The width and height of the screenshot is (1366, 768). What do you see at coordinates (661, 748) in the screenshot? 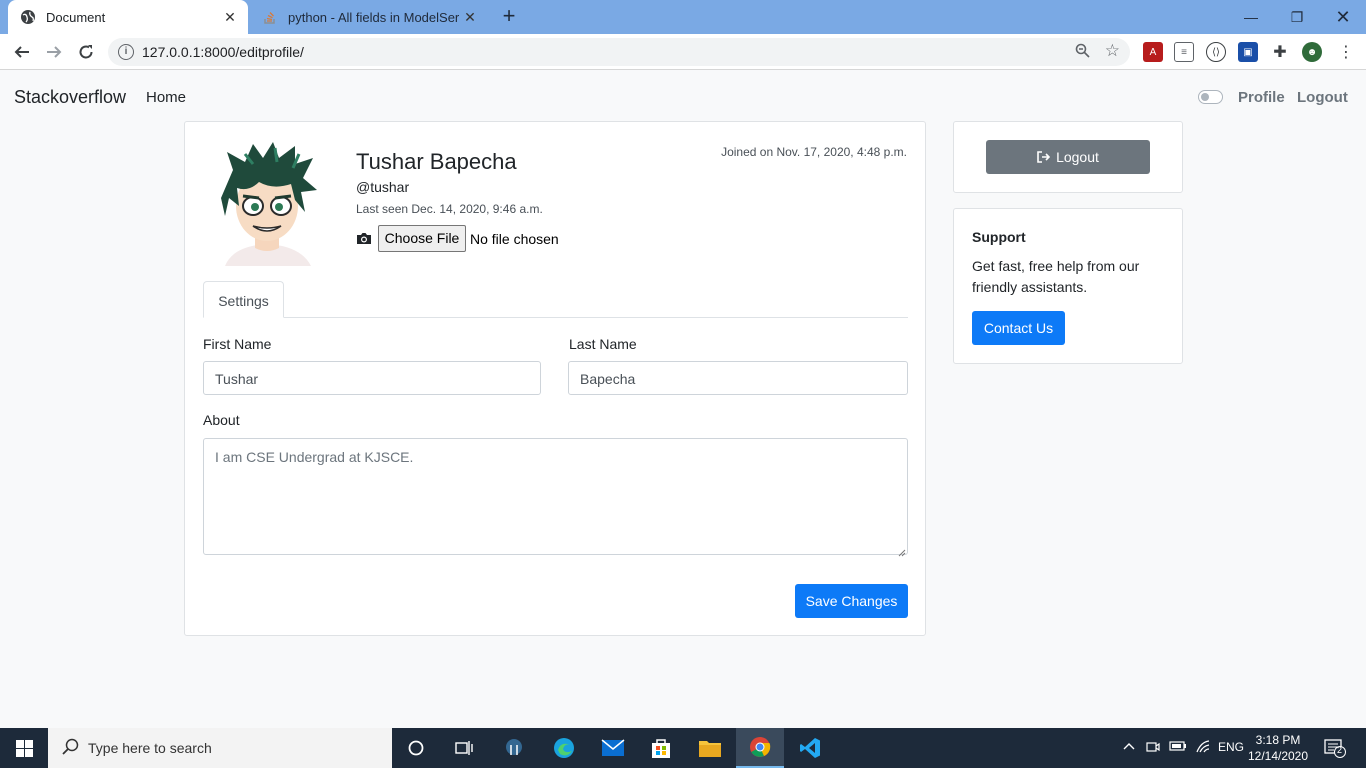
I see `store-icon` at bounding box center [661, 748].